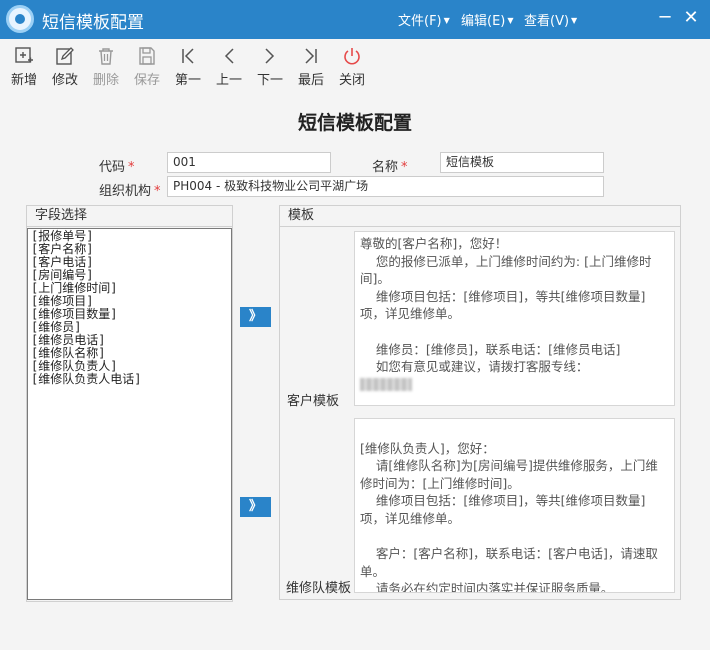 The height and width of the screenshot is (650, 710). What do you see at coordinates (434, 243) in the screenshot?
I see `template-line: 尊敬的[客户名称]，您好！` at bounding box center [434, 243].